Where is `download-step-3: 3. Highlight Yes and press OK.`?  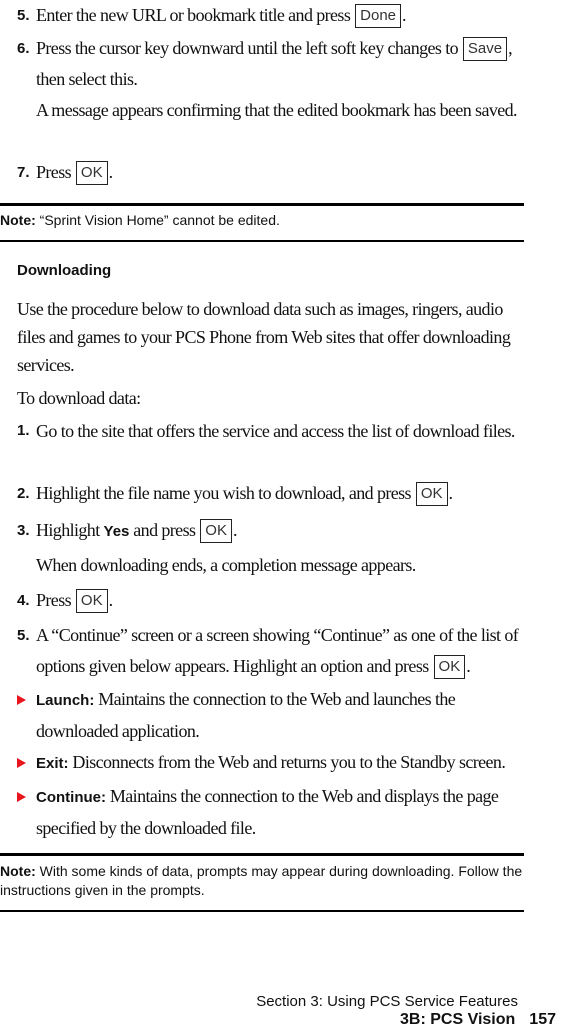 download-step-3: 3. Highlight Yes and press OK. is located at coordinates (272, 531).